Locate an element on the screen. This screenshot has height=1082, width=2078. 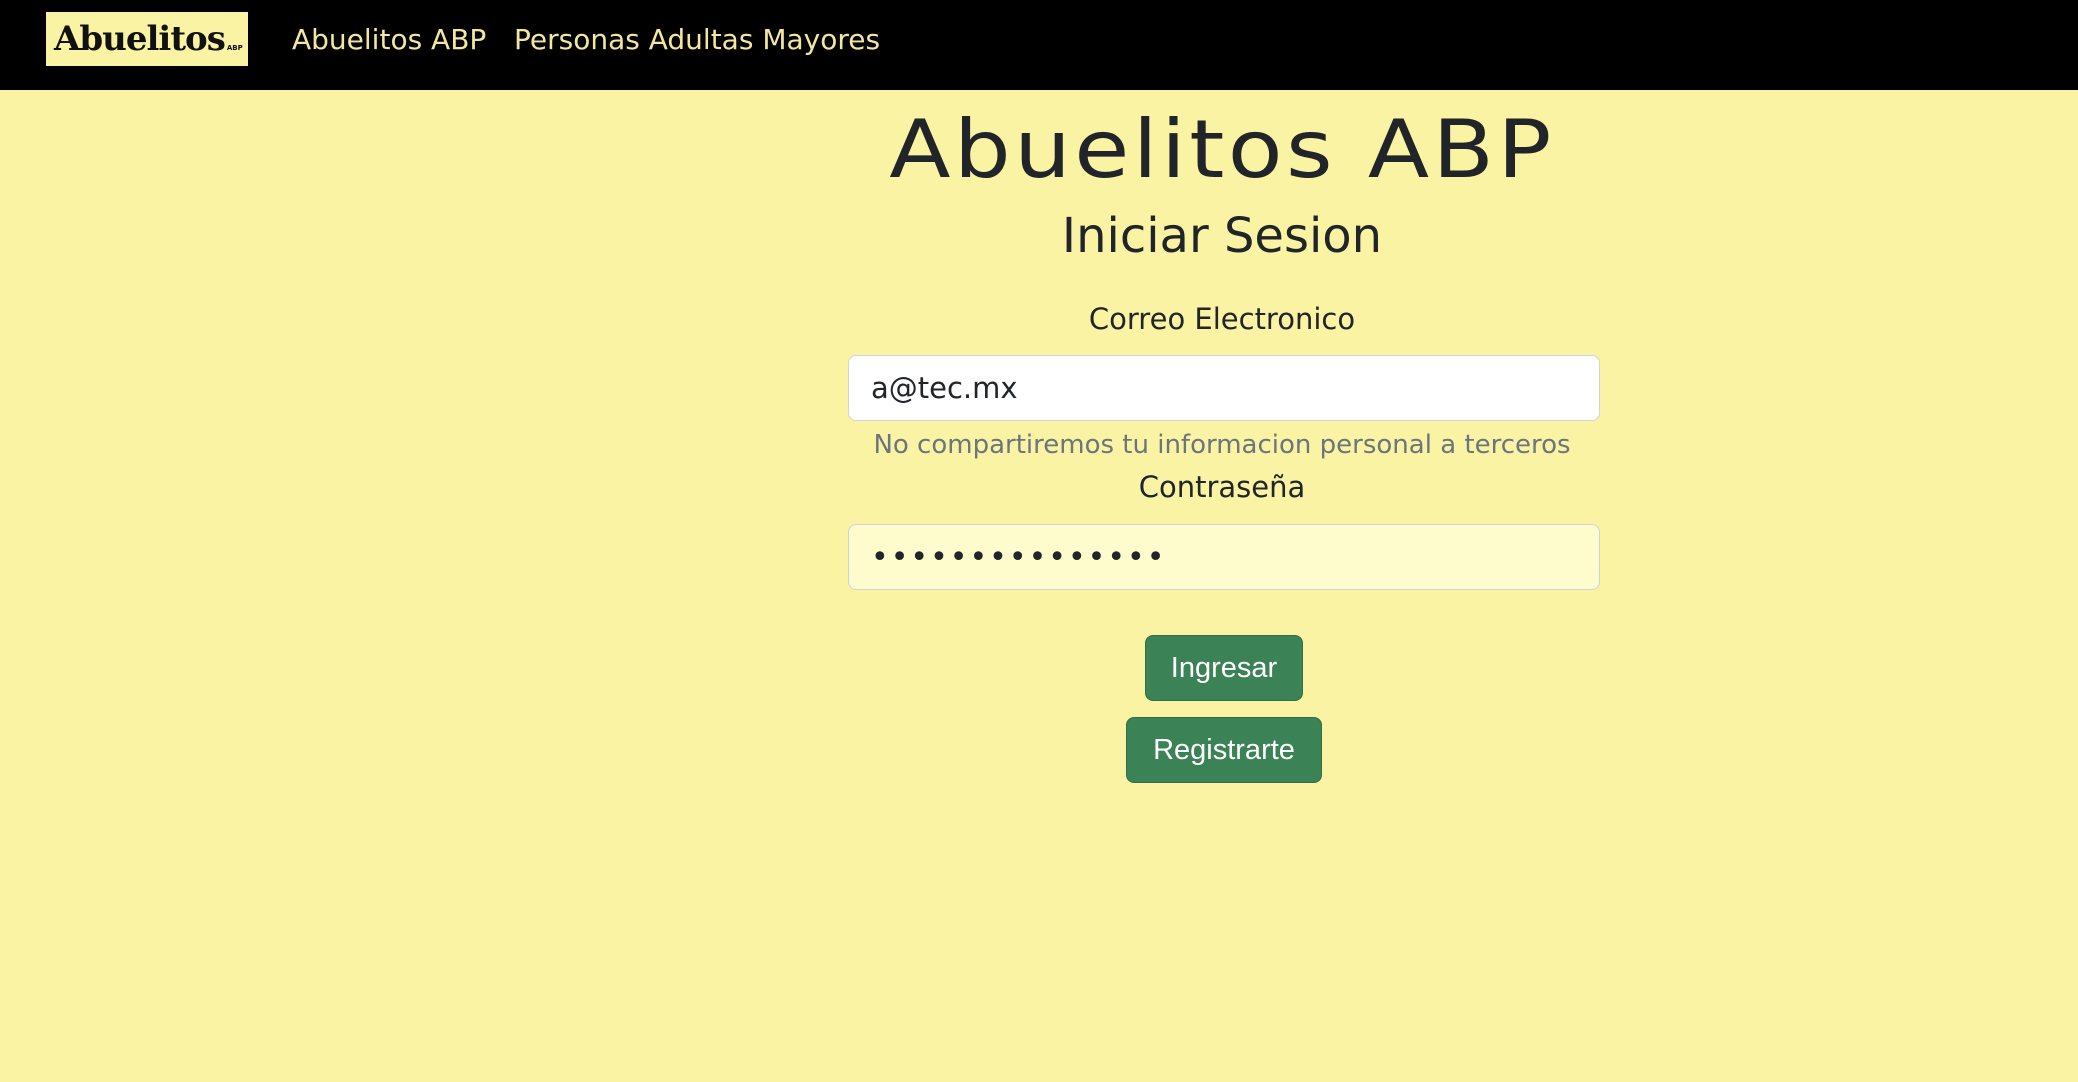
email-label: Correo Electronico is located at coordinates (1222, 319).